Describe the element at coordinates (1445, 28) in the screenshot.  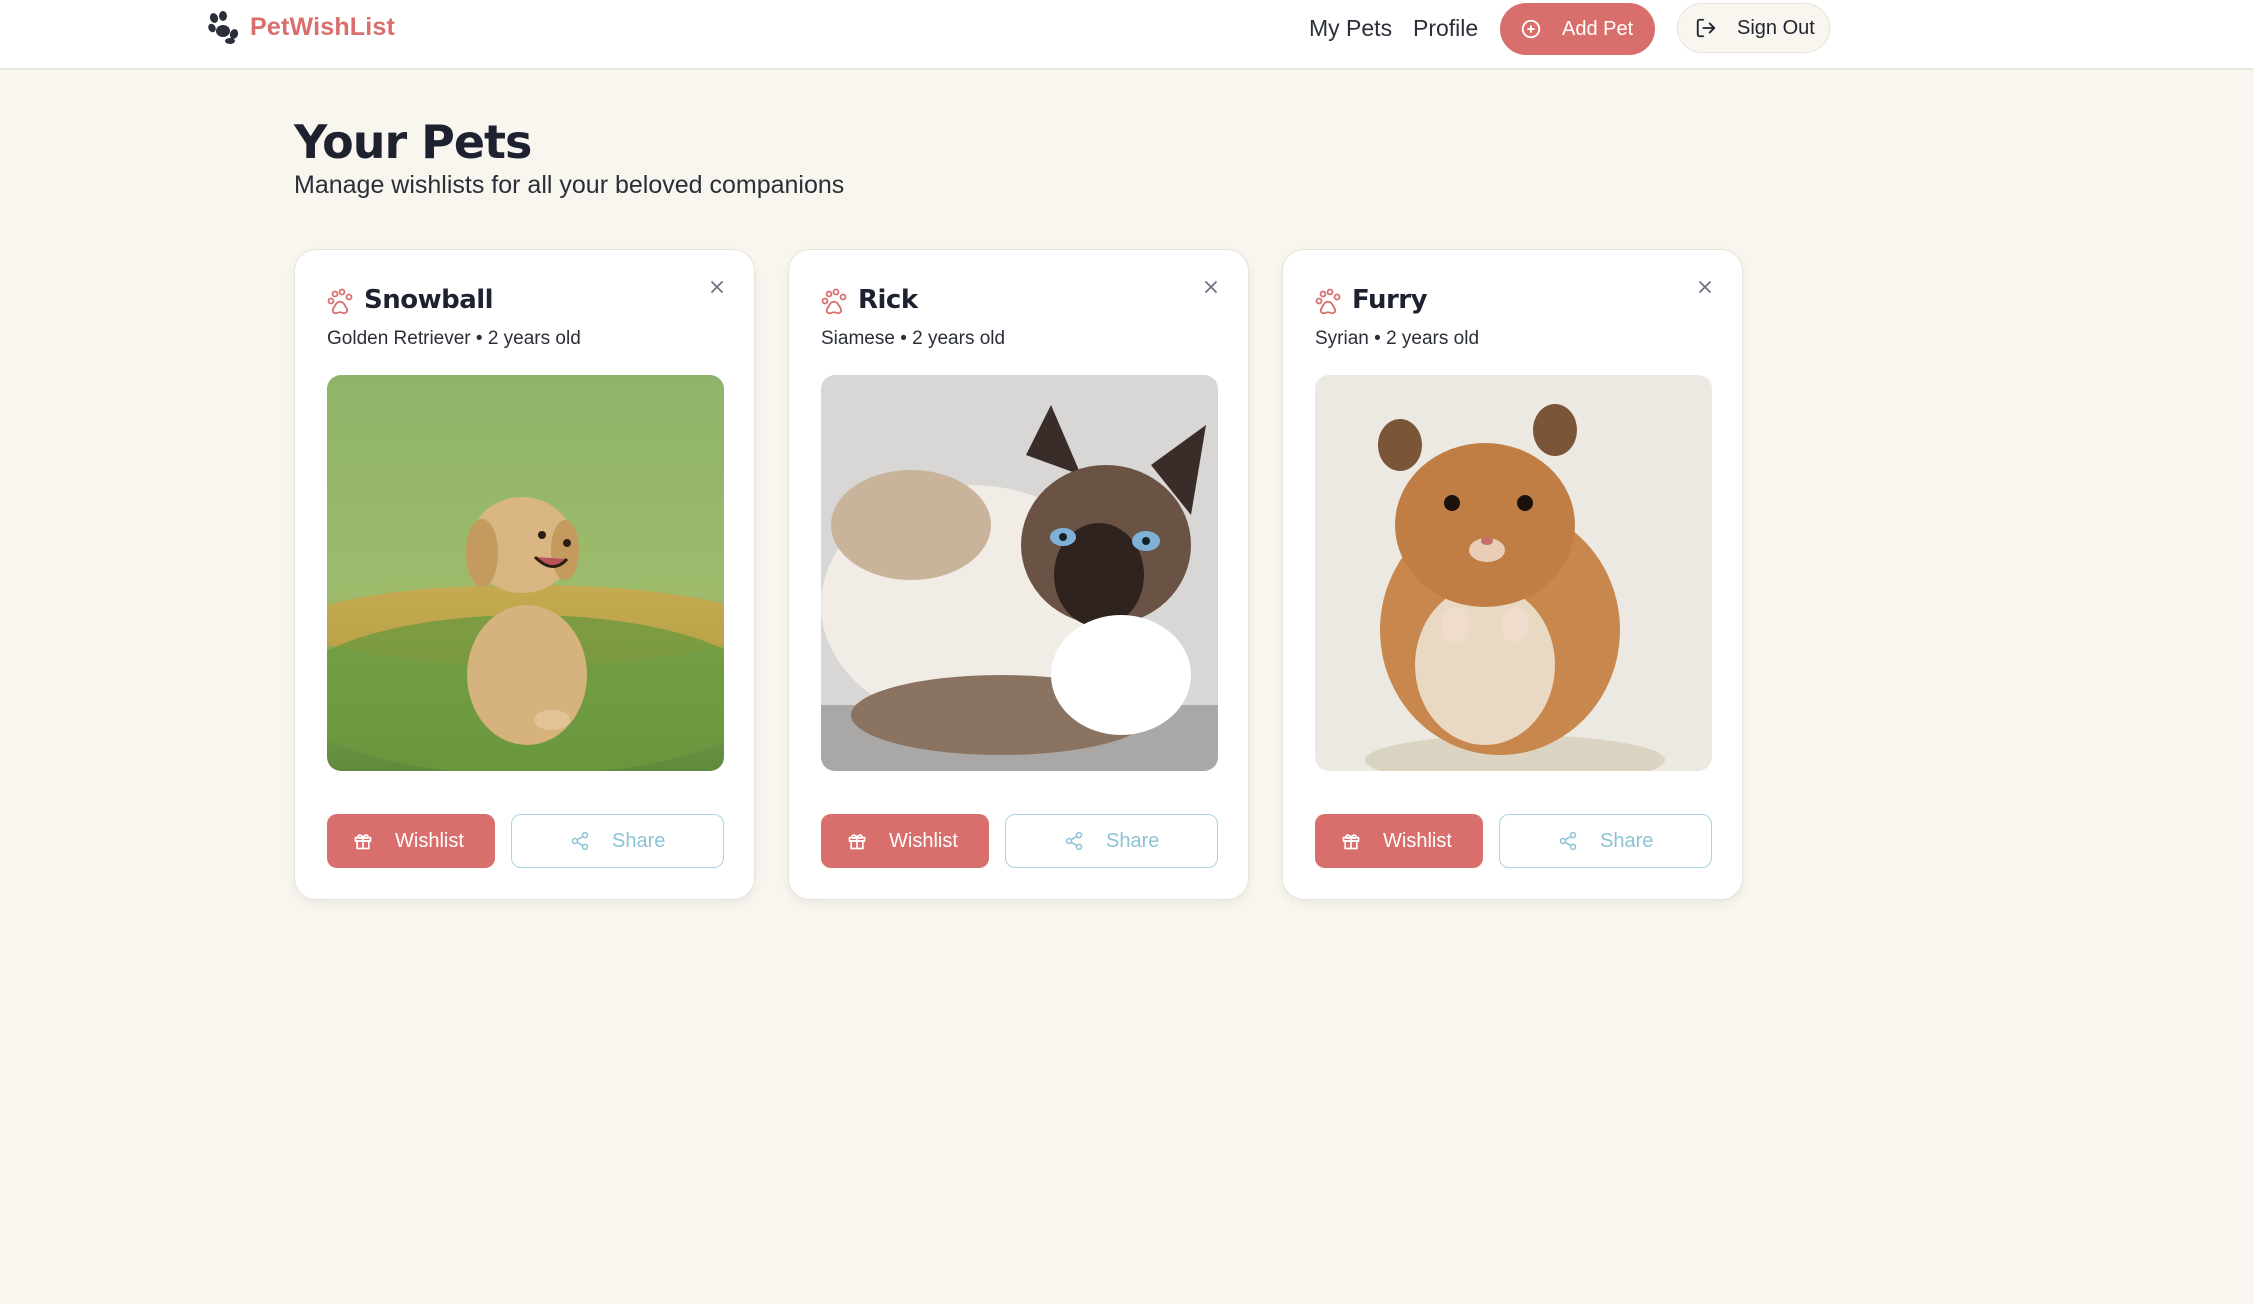
I see `nav-profile: Profile` at that location.